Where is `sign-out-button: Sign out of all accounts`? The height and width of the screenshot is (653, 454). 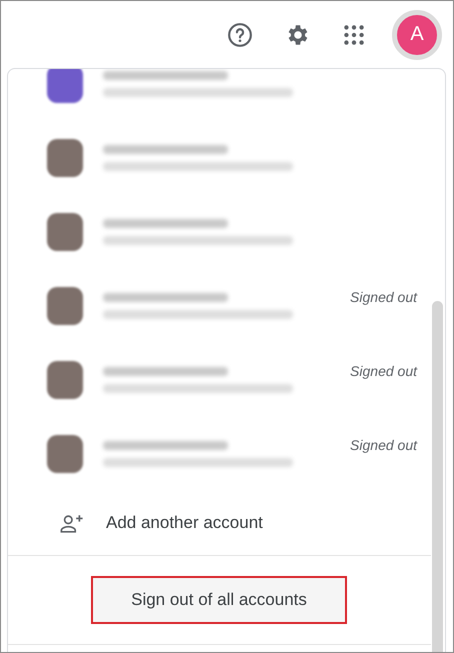 sign-out-button: Sign out of all accounts is located at coordinates (219, 600).